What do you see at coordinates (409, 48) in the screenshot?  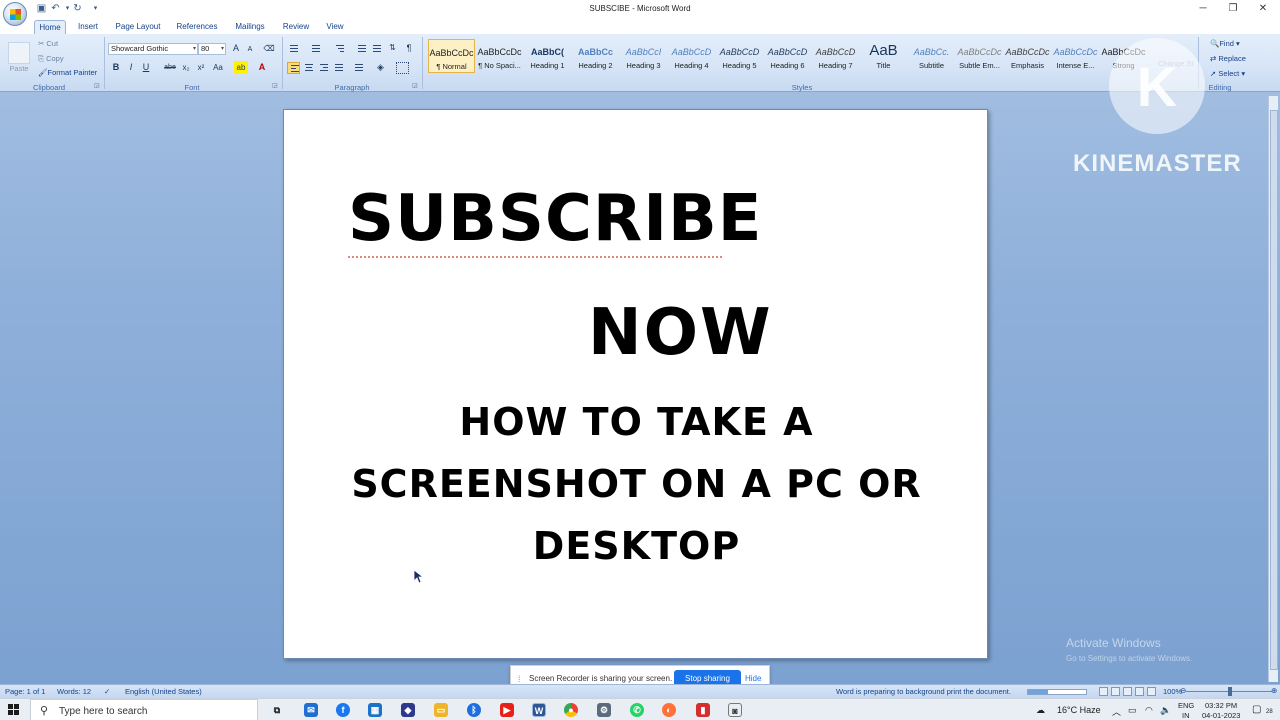 I see `show-formatting-button: ¶` at bounding box center [409, 48].